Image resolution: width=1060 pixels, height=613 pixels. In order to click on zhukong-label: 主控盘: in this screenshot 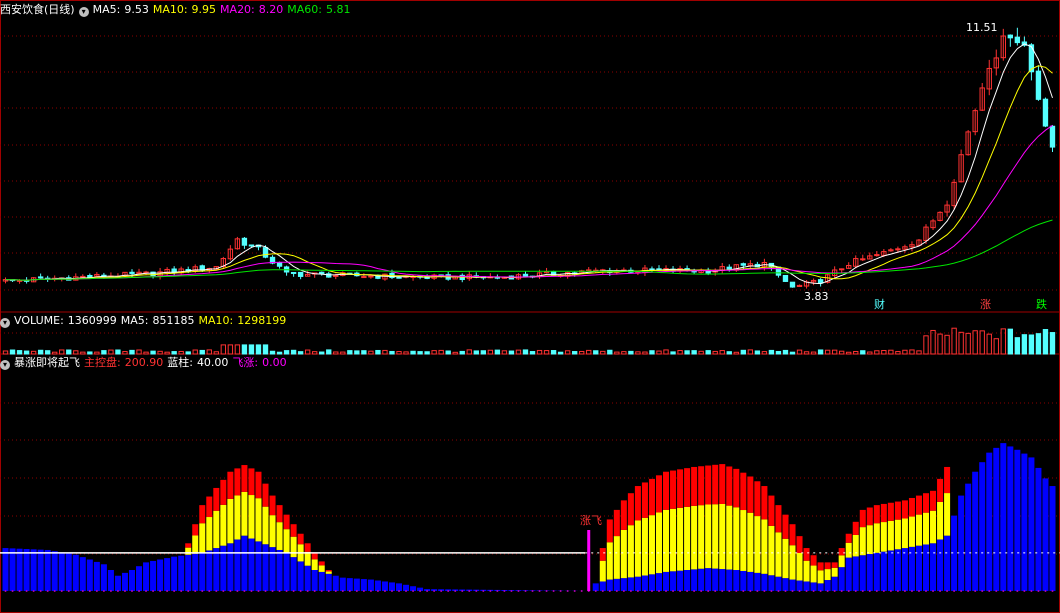, I will do `click(102, 362)`.